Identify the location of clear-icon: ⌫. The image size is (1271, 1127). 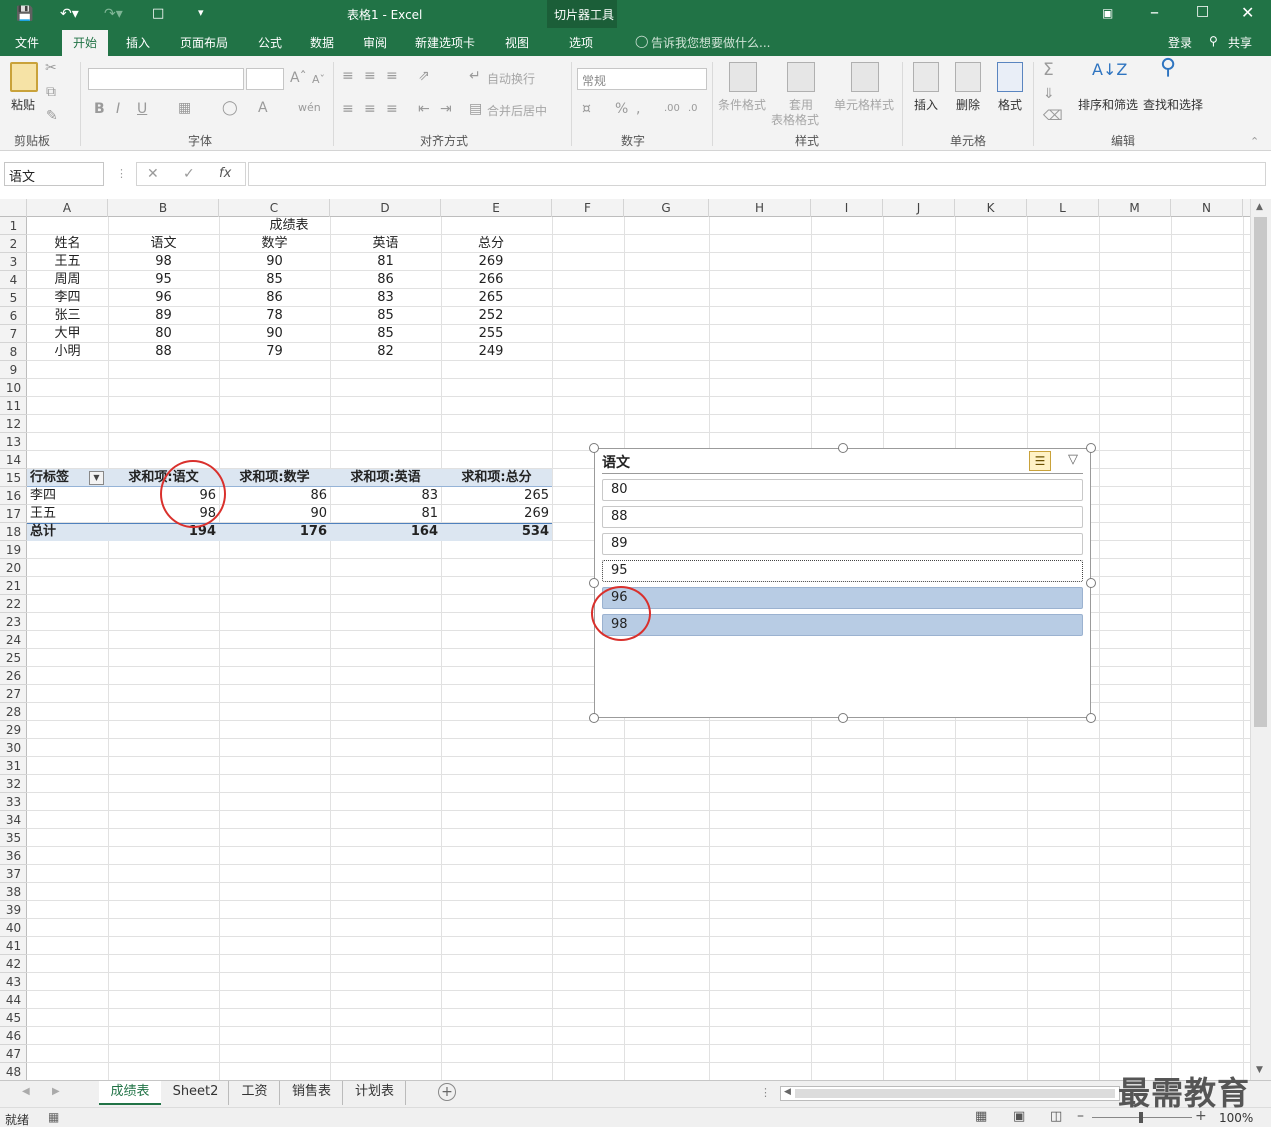
(1053, 116).